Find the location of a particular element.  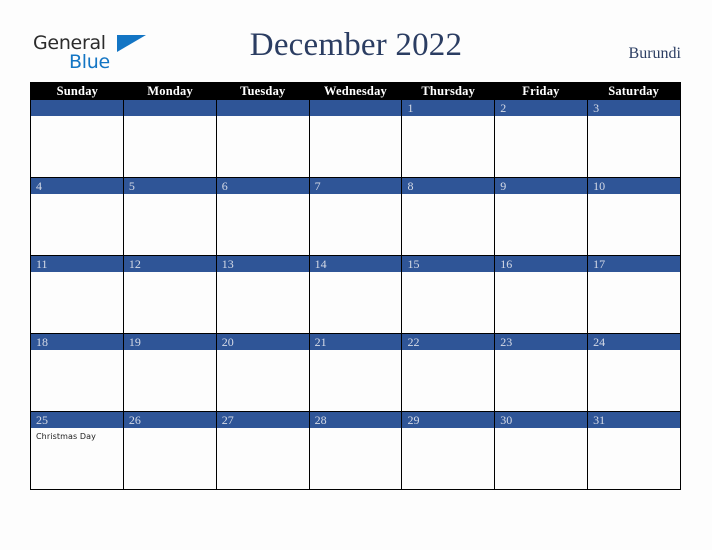

day-number-bar: 14 is located at coordinates (355, 264).